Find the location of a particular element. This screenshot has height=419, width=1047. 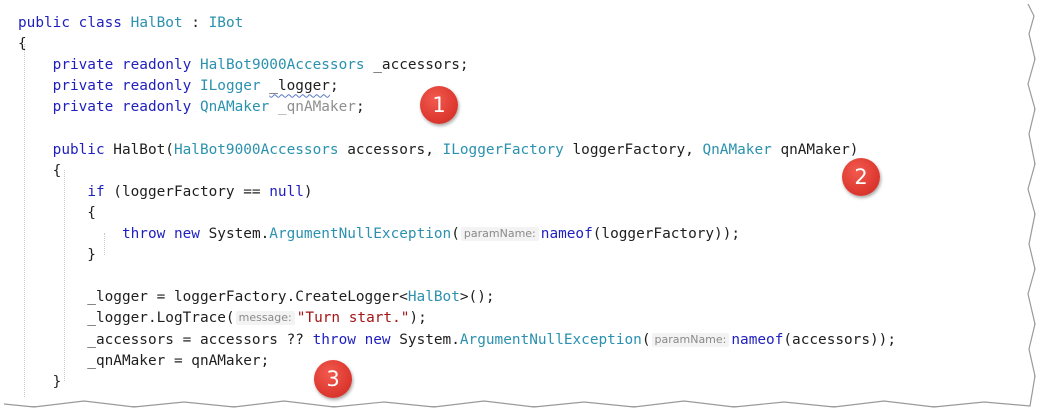

code-line: if (loggerFactory == null) is located at coordinates (165, 192).